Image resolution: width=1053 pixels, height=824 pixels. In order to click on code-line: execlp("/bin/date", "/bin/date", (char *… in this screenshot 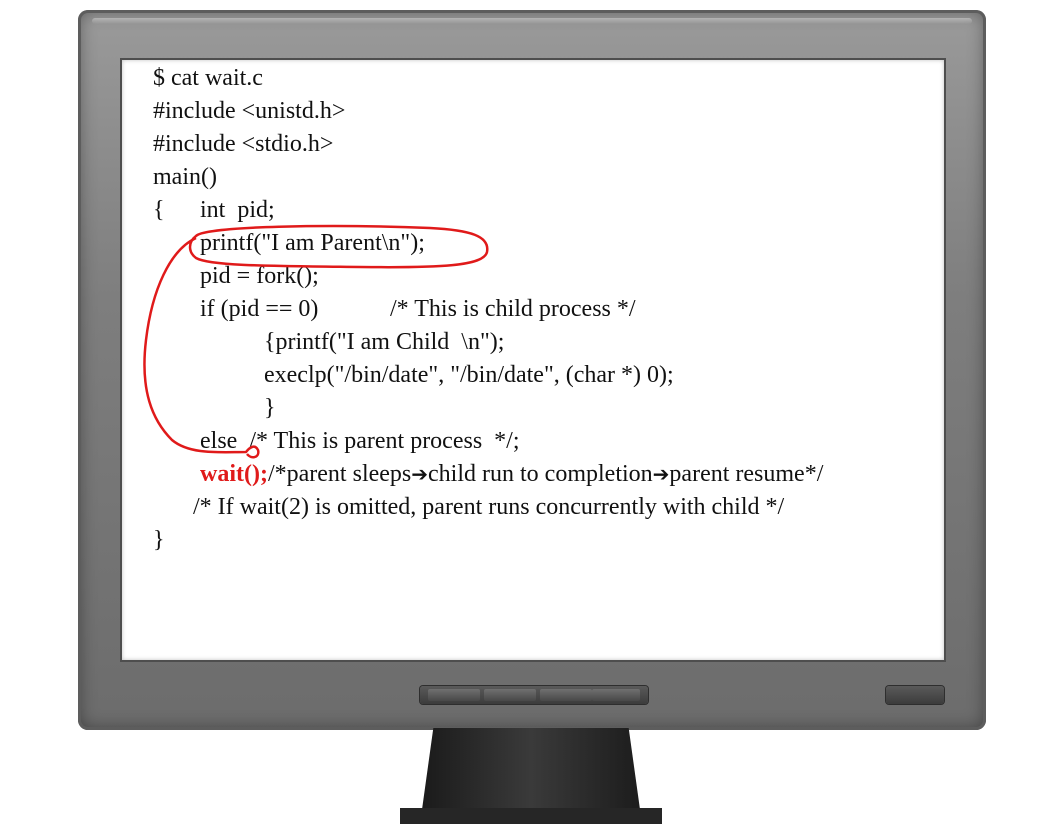, I will do `click(469, 375)`.